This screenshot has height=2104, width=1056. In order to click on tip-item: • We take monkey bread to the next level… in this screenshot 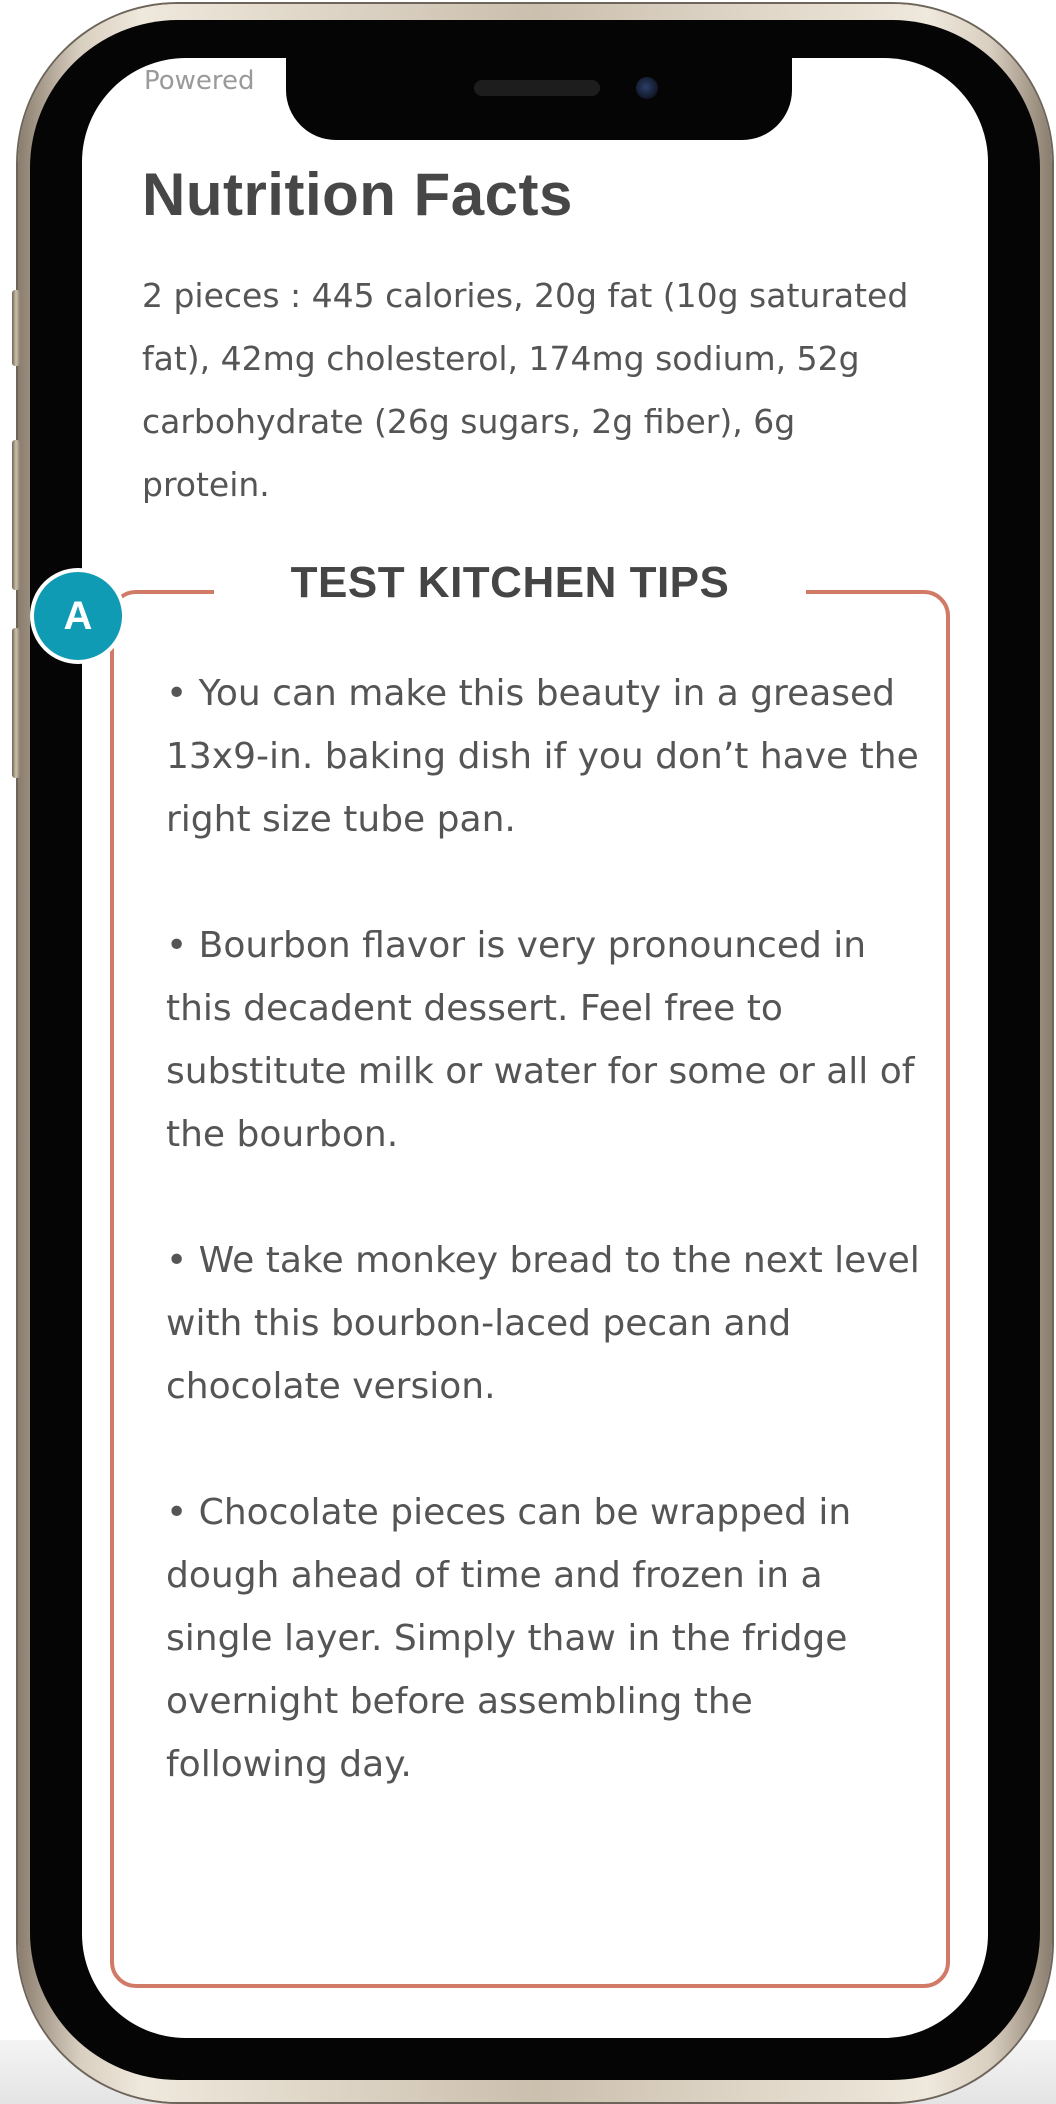, I will do `click(543, 1323)`.